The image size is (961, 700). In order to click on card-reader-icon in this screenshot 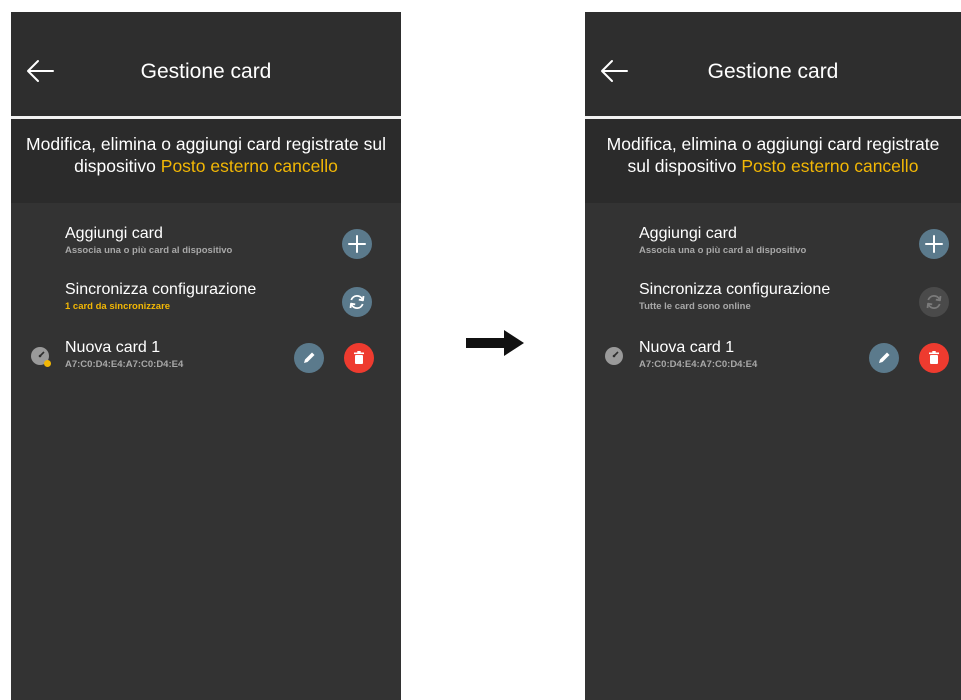, I will do `click(614, 356)`.